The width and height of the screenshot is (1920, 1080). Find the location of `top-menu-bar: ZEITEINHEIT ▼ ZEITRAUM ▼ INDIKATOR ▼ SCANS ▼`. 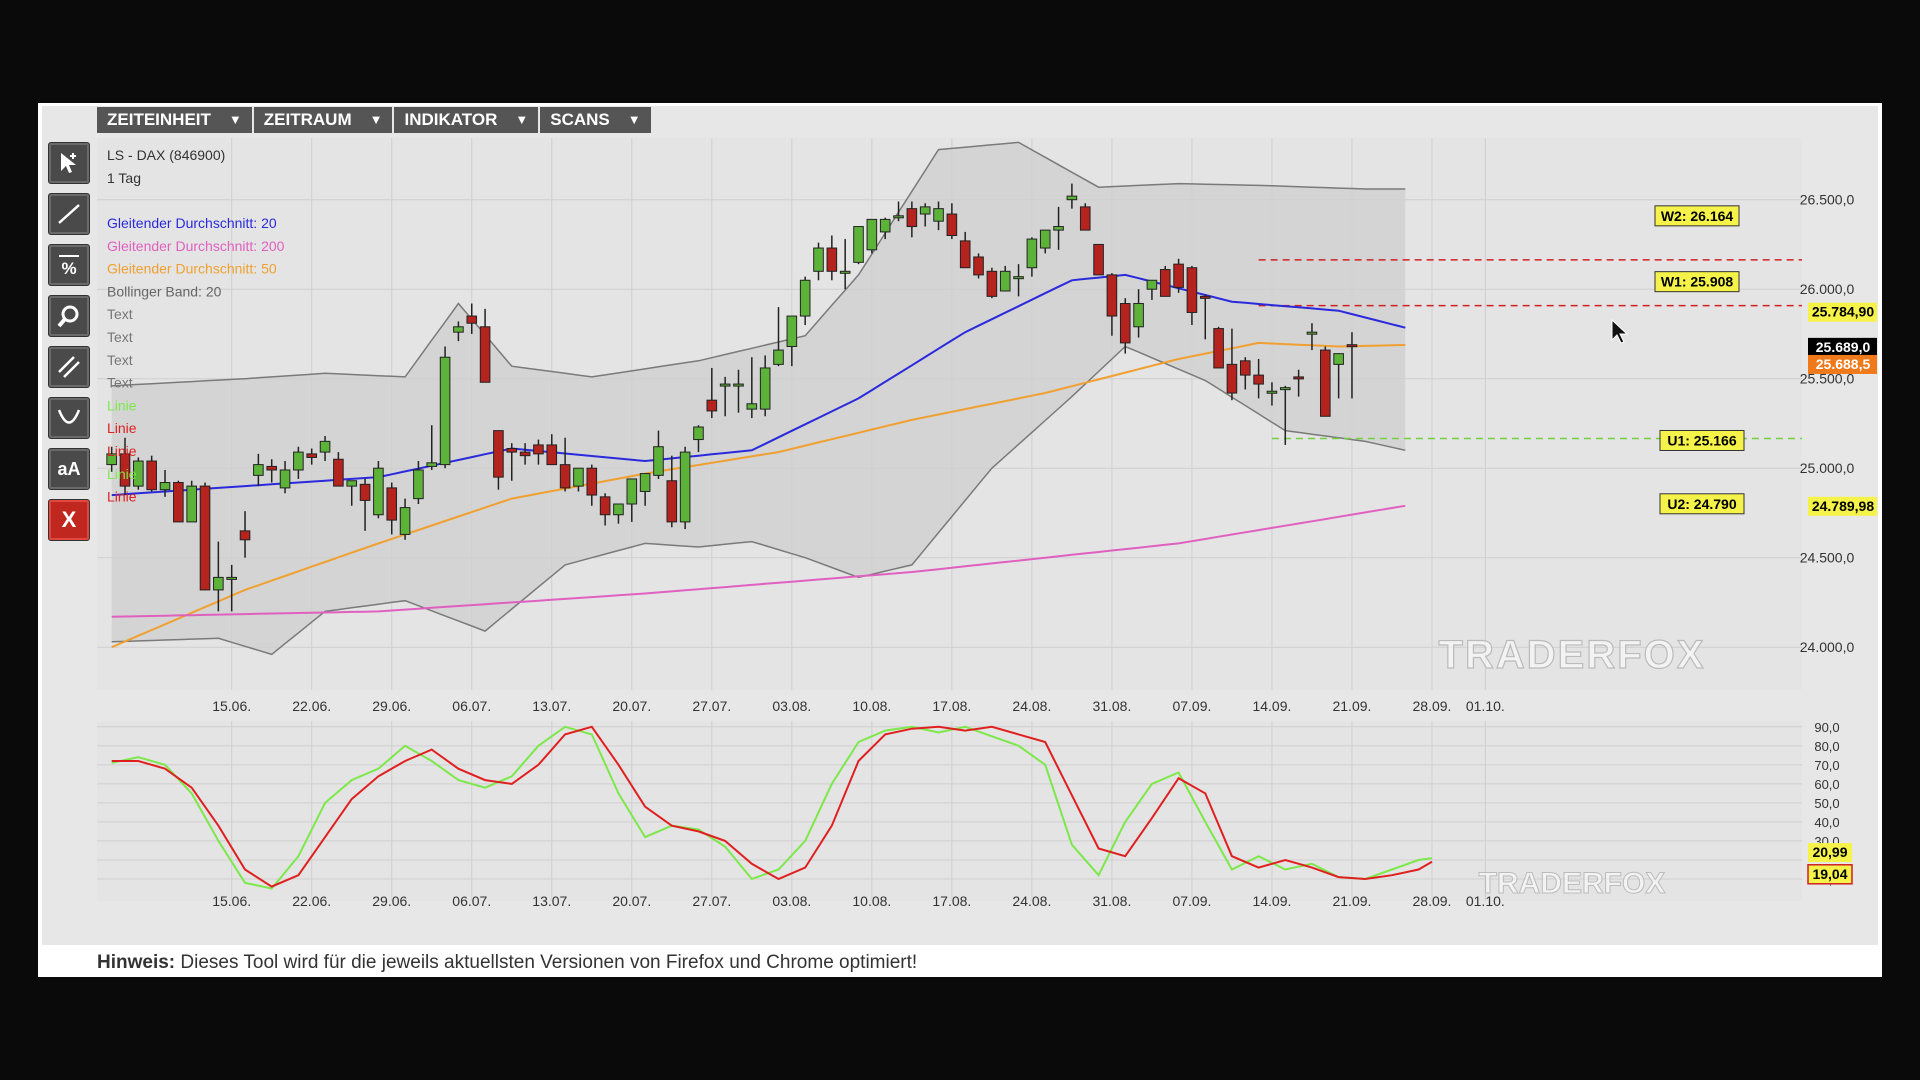

top-menu-bar: ZEITEINHEIT ▼ ZEITRAUM ▼ INDIKATOR ▼ SCANS ▼ is located at coordinates (374, 120).